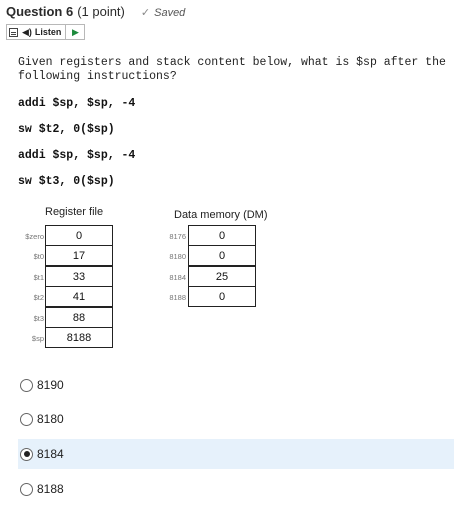 The width and height of the screenshot is (474, 507). What do you see at coordinates (74, 212) in the screenshot?
I see `register-file-title: Register file` at bounding box center [74, 212].